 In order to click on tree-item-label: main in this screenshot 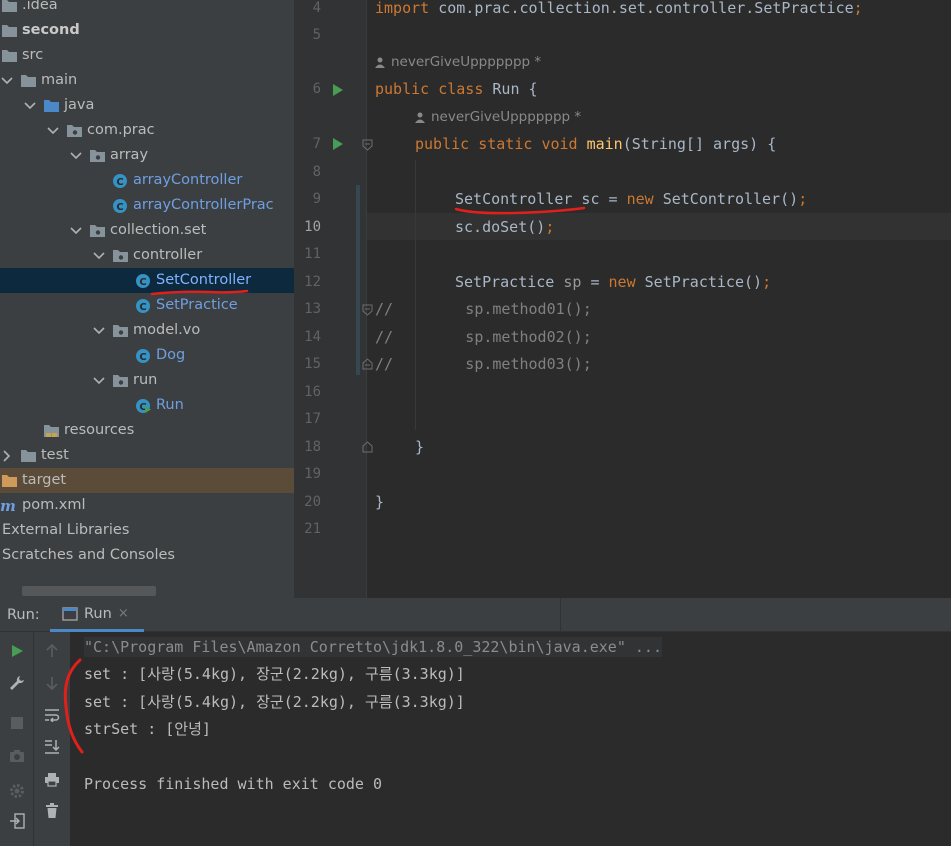, I will do `click(59, 80)`.